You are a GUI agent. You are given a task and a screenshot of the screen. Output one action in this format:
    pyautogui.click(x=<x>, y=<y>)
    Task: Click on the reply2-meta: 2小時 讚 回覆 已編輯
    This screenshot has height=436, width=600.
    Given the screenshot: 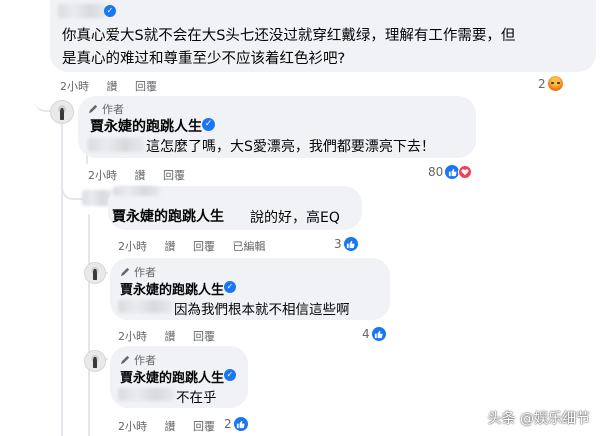 What is the action you would take?
    pyautogui.click(x=199, y=246)
    